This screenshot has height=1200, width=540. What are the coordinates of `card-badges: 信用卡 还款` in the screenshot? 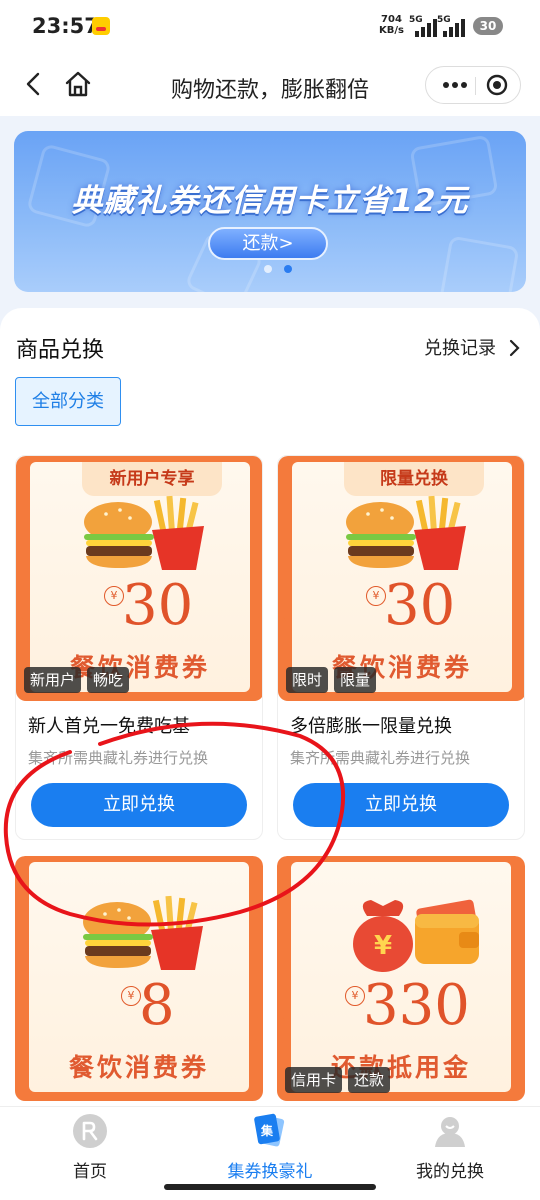 It's located at (340, 1080).